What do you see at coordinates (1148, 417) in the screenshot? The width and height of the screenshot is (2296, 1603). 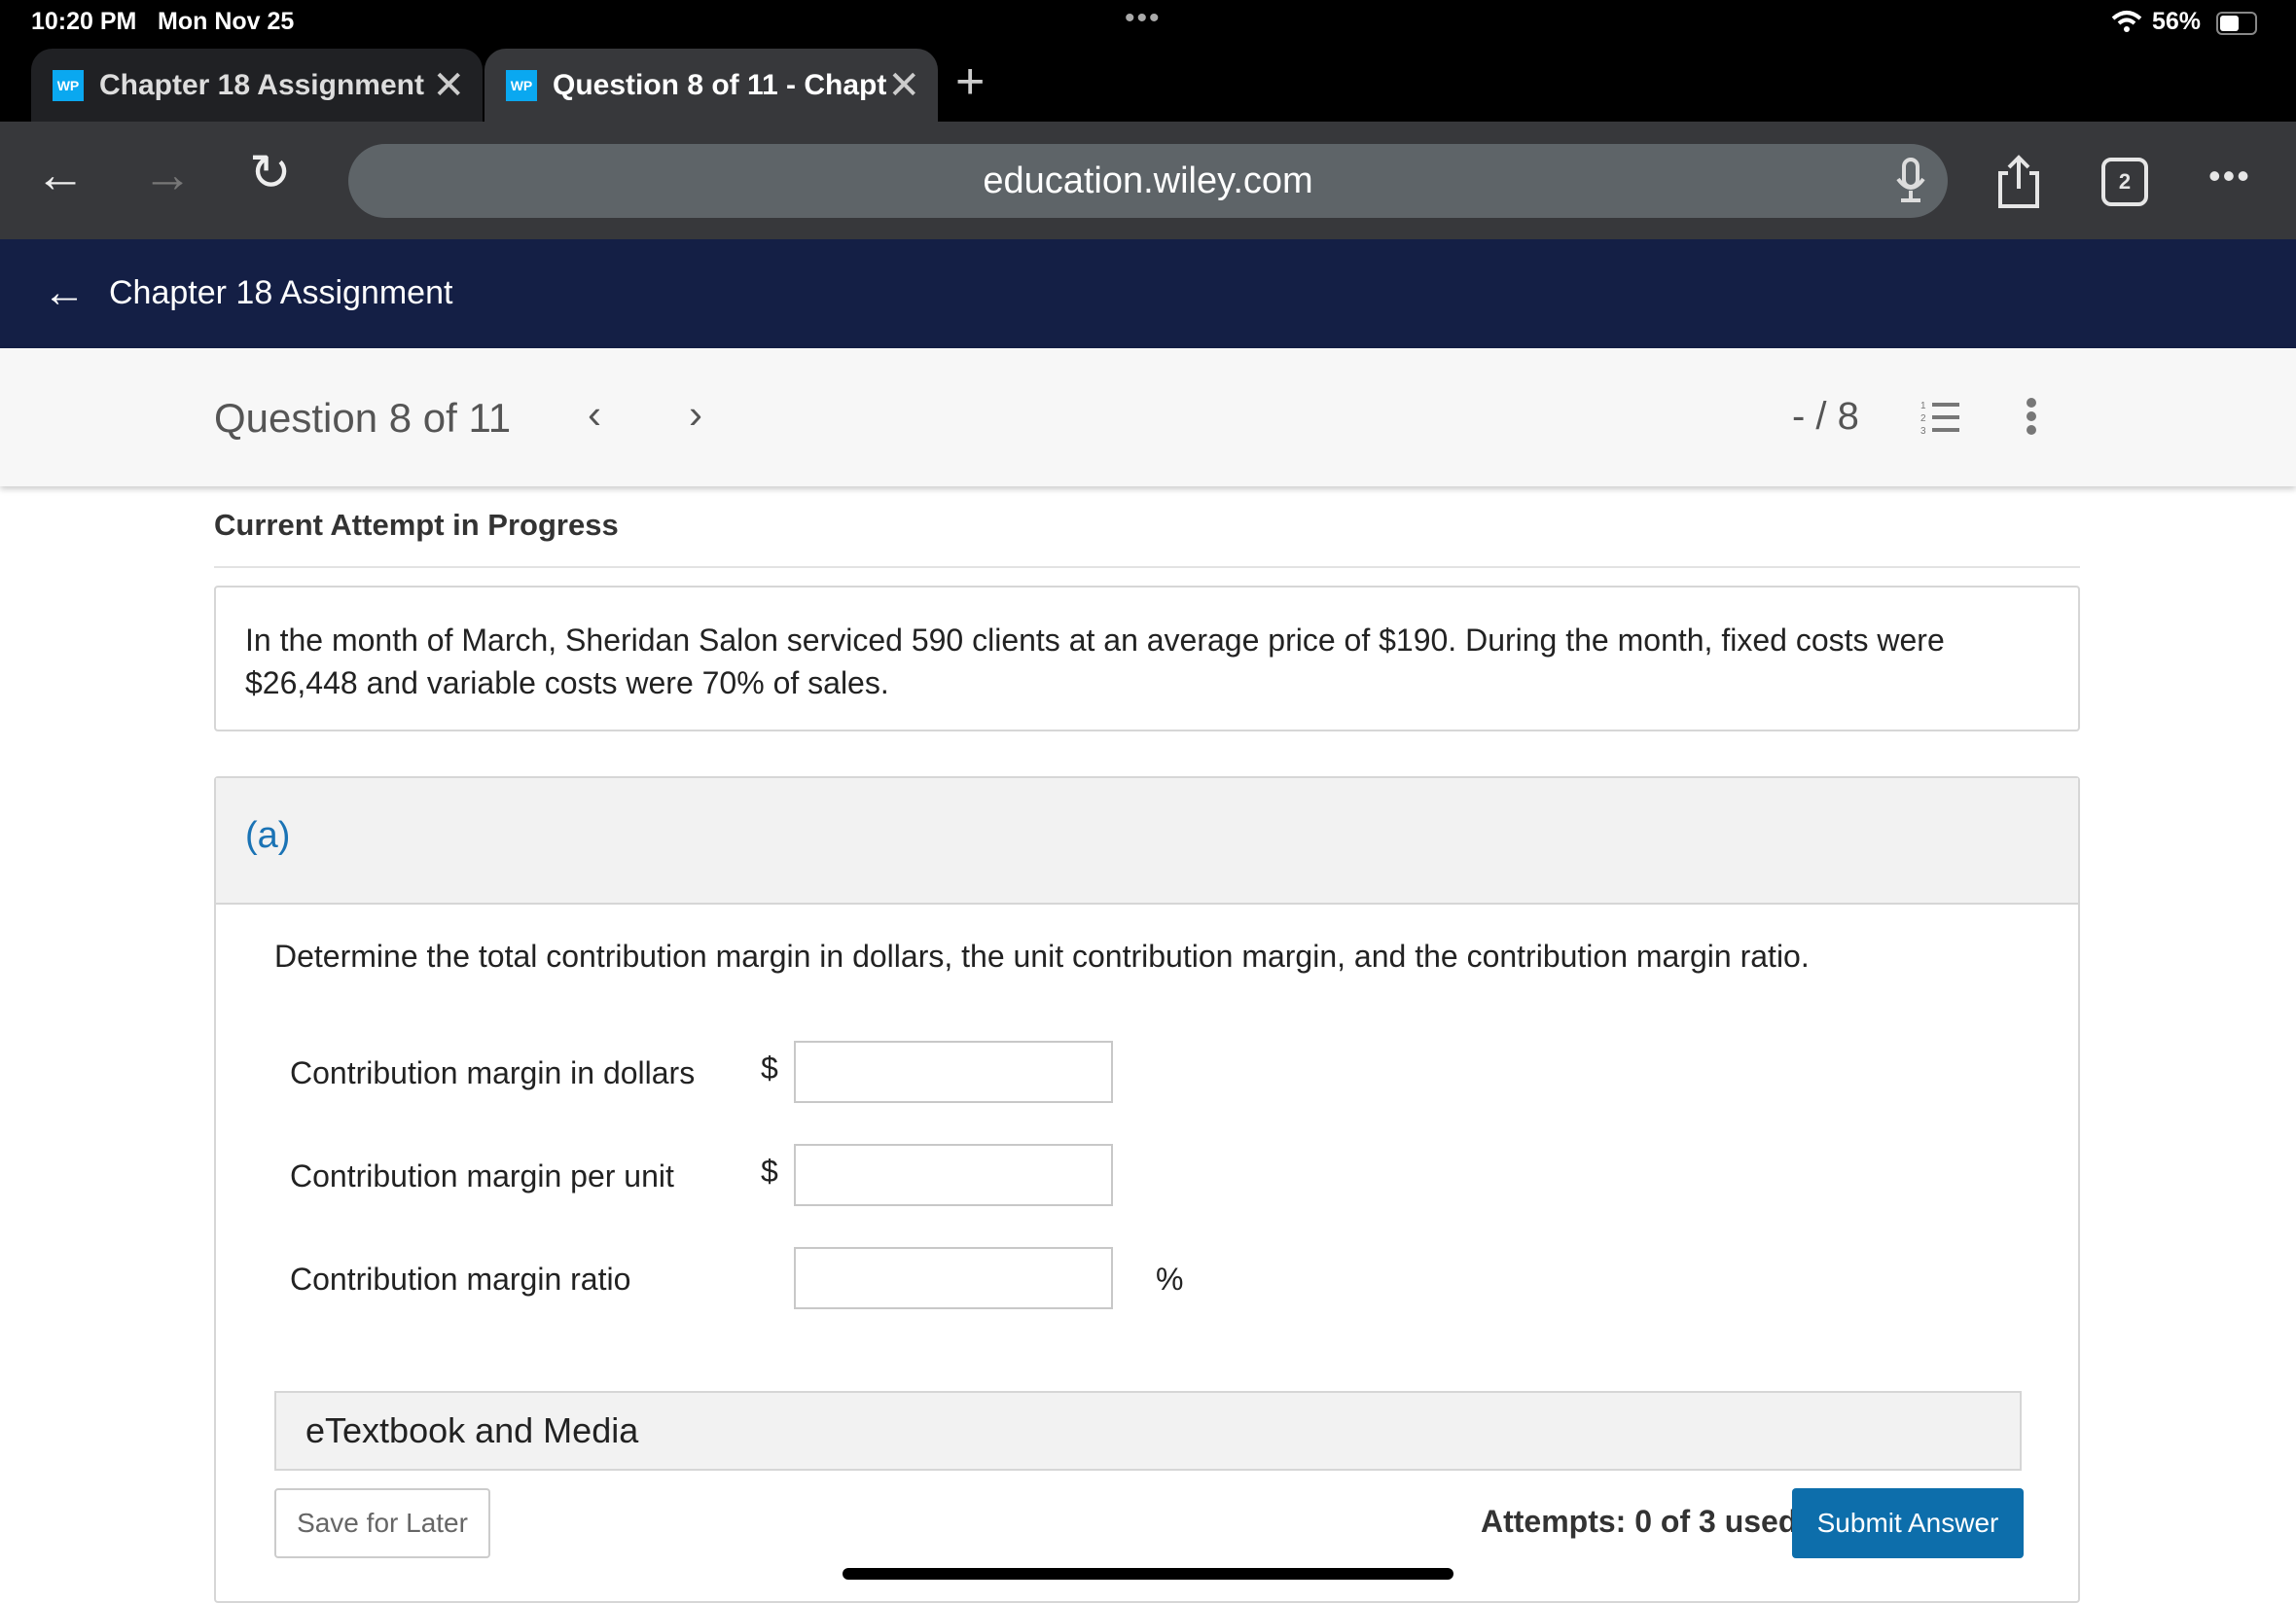 I see `question-nav-bar: Question 8 of 11 ‹ › - / 8 1 2 3` at bounding box center [1148, 417].